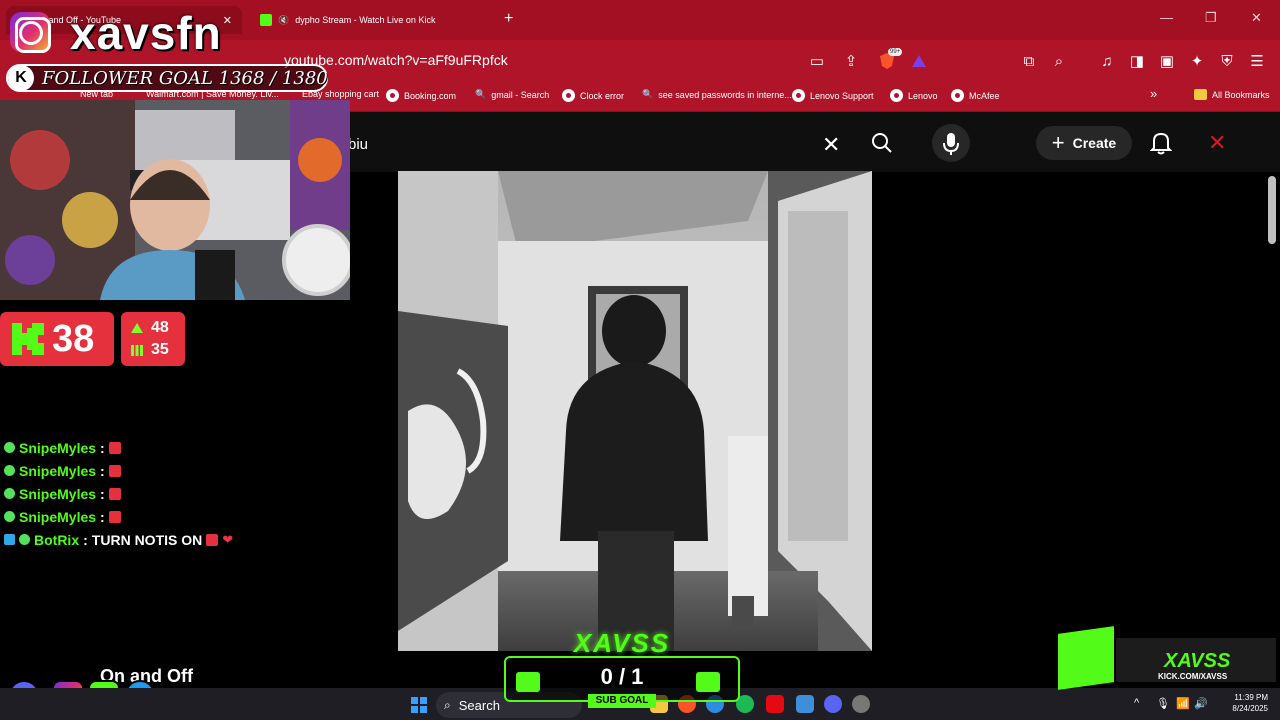 The width and height of the screenshot is (1280, 720). Describe the element at coordinates (861, 704) in the screenshot. I see `obs-icon` at that location.